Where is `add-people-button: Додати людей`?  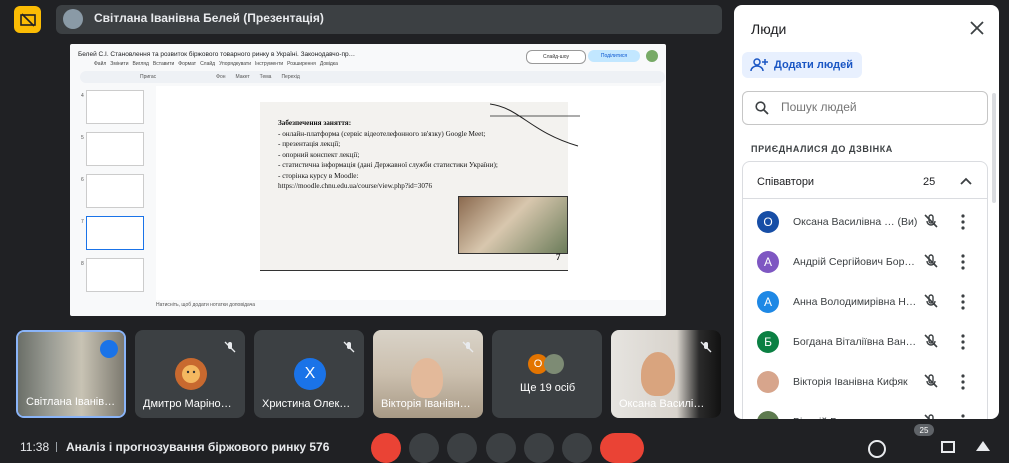 add-people-button: Додати людей is located at coordinates (802, 65).